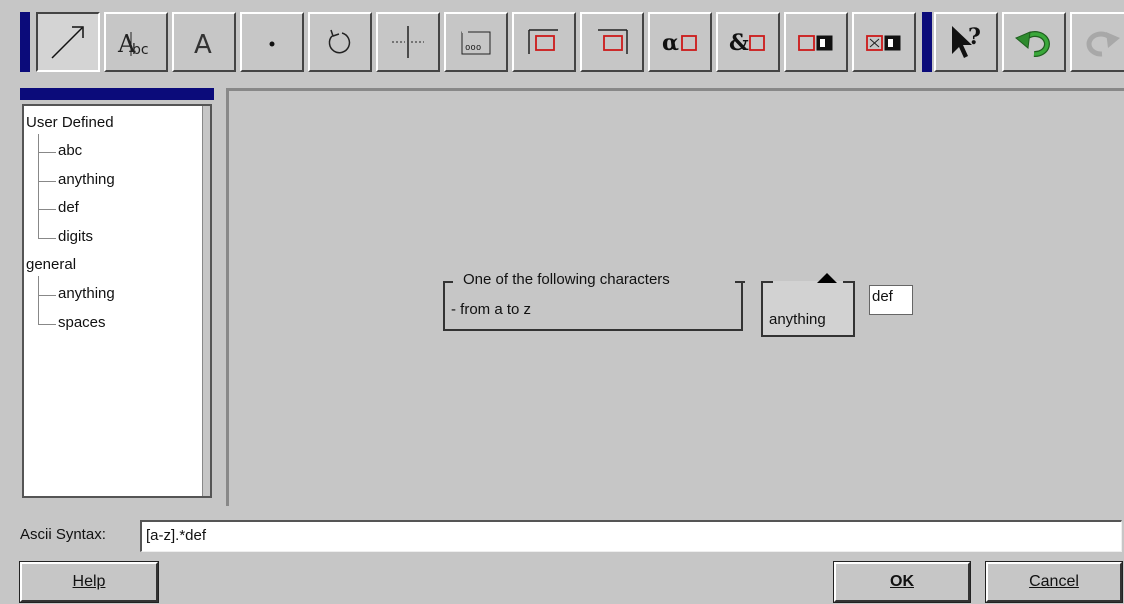 The height and width of the screenshot is (604, 1124). I want to click on tree-item-def: def, so click(68, 207).